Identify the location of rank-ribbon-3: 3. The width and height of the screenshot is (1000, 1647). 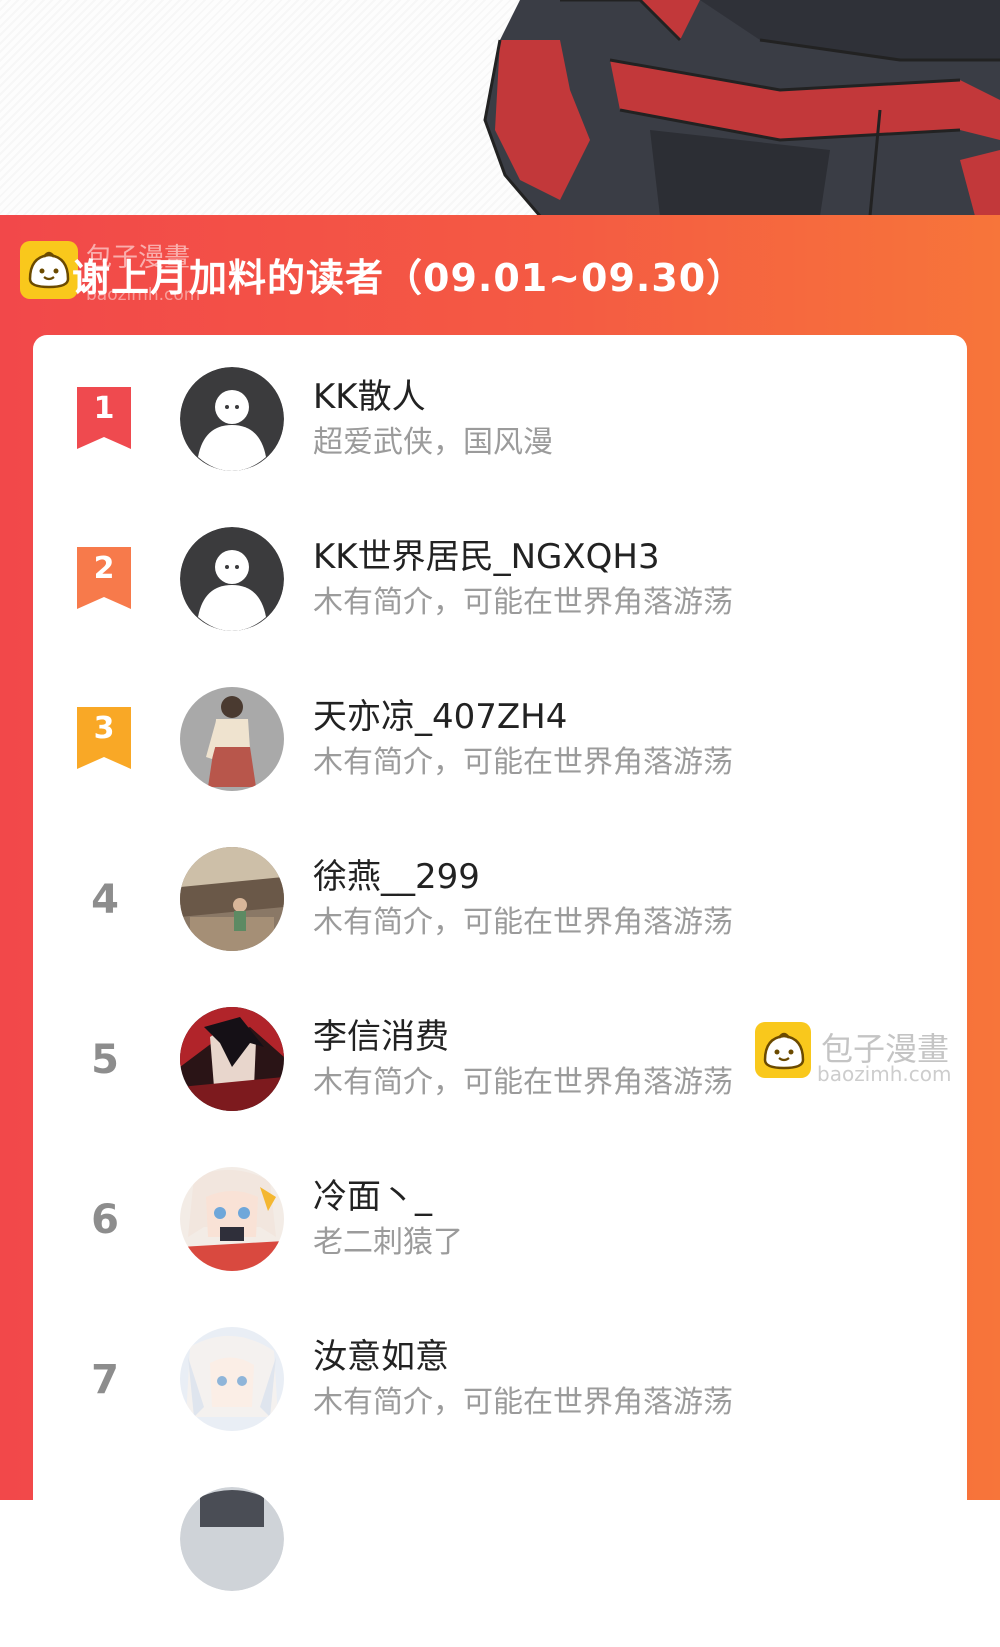
(104, 738).